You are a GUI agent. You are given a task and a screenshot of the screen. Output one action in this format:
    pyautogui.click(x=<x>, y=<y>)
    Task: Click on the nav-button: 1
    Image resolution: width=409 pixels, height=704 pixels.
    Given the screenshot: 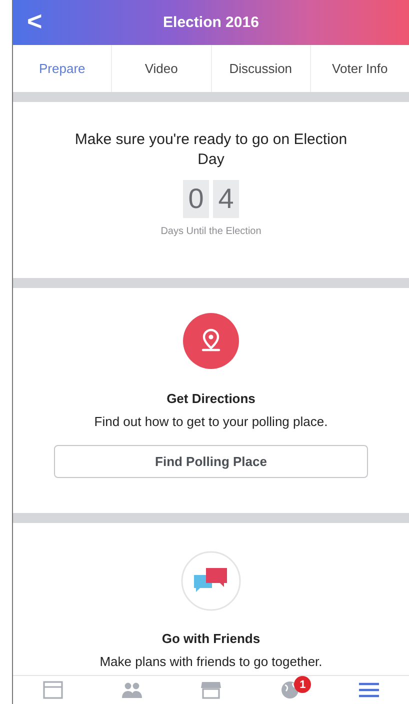 What is the action you would take?
    pyautogui.click(x=290, y=690)
    